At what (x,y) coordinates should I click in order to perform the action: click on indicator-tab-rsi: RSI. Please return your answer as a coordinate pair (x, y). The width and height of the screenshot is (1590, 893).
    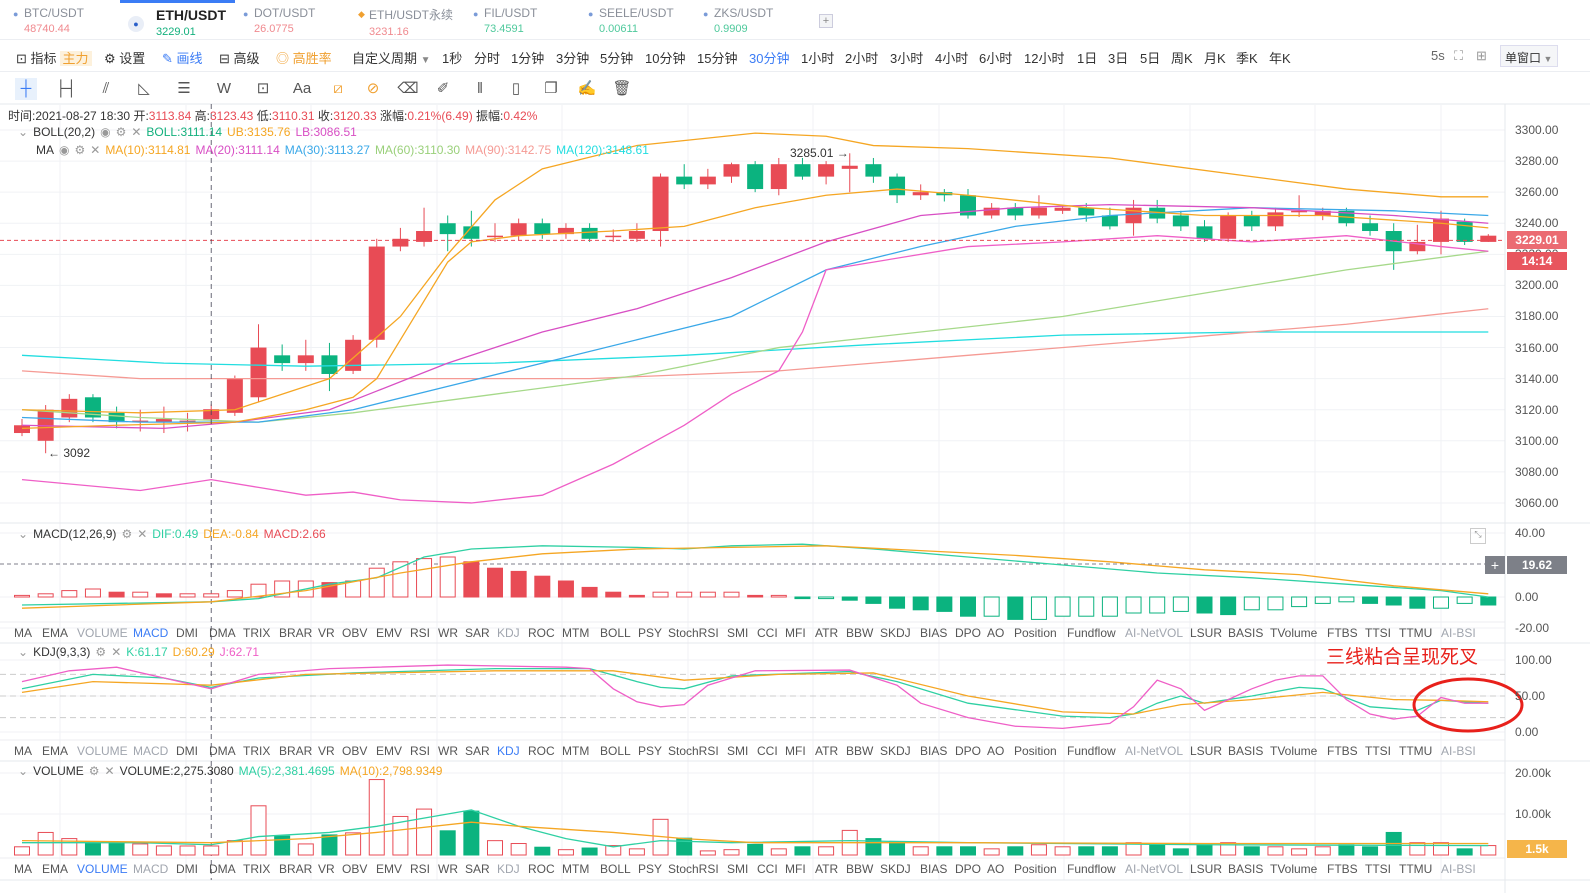
    Looking at the image, I should click on (420, 633).